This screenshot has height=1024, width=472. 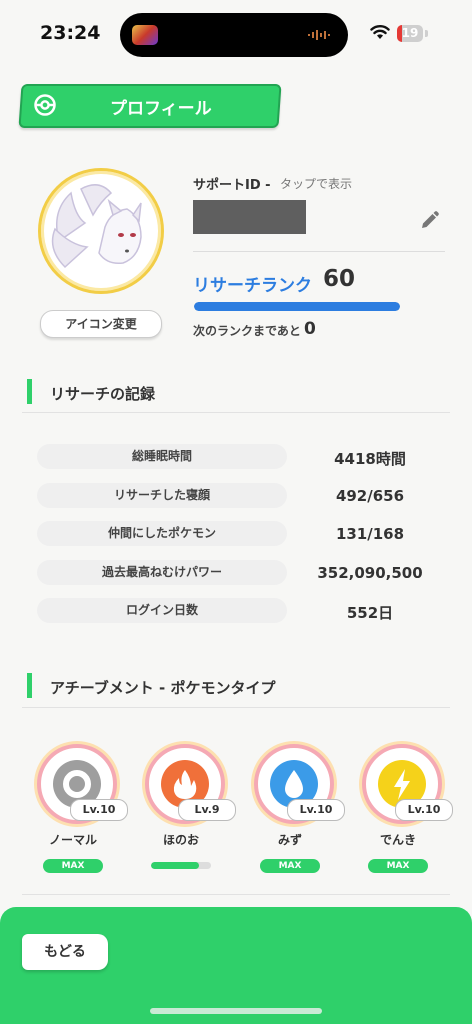 I want to click on record-value: 492/656, so click(x=370, y=496).